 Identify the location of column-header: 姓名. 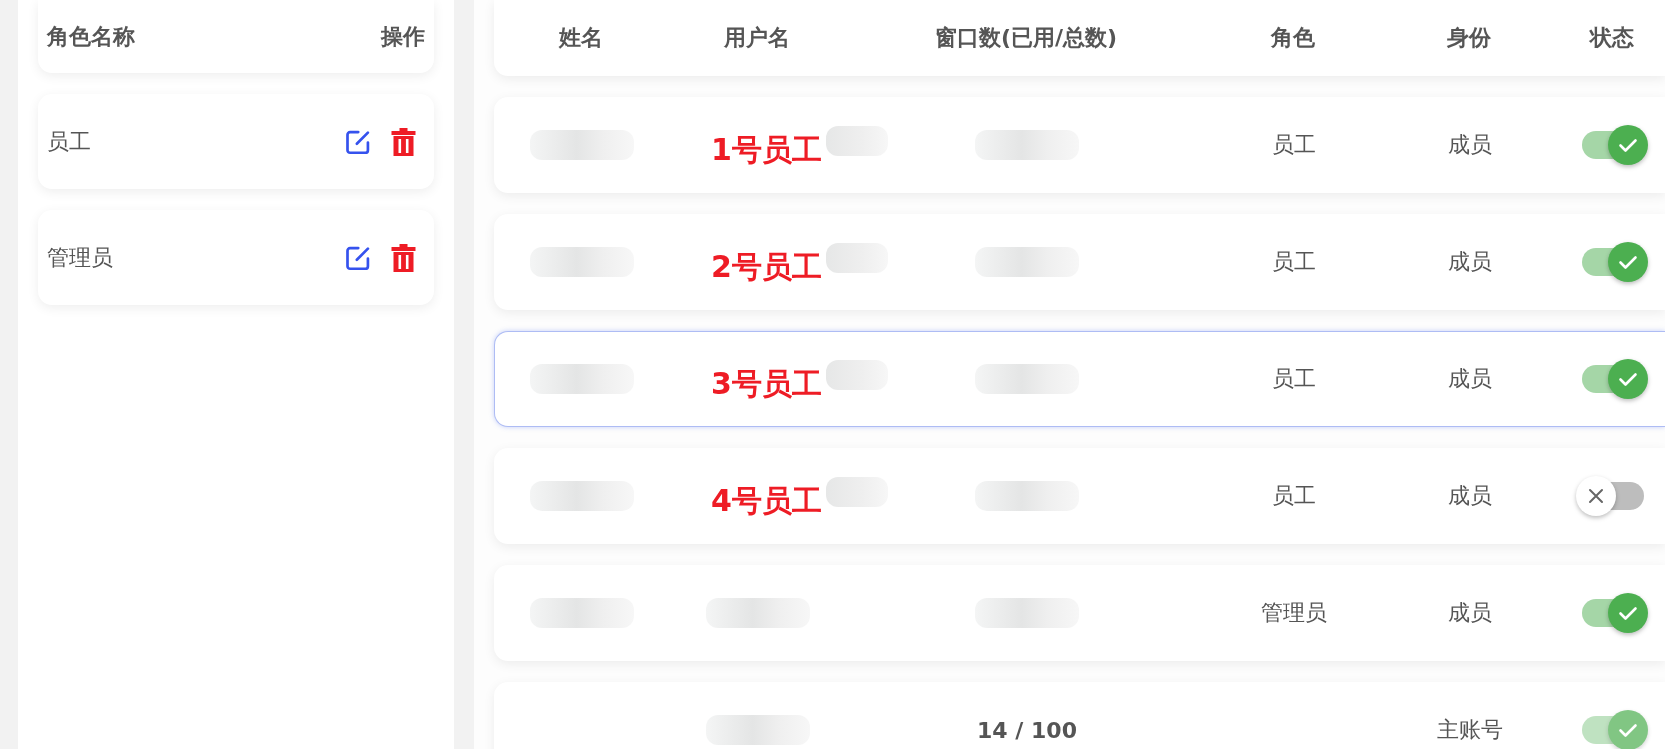
(581, 38).